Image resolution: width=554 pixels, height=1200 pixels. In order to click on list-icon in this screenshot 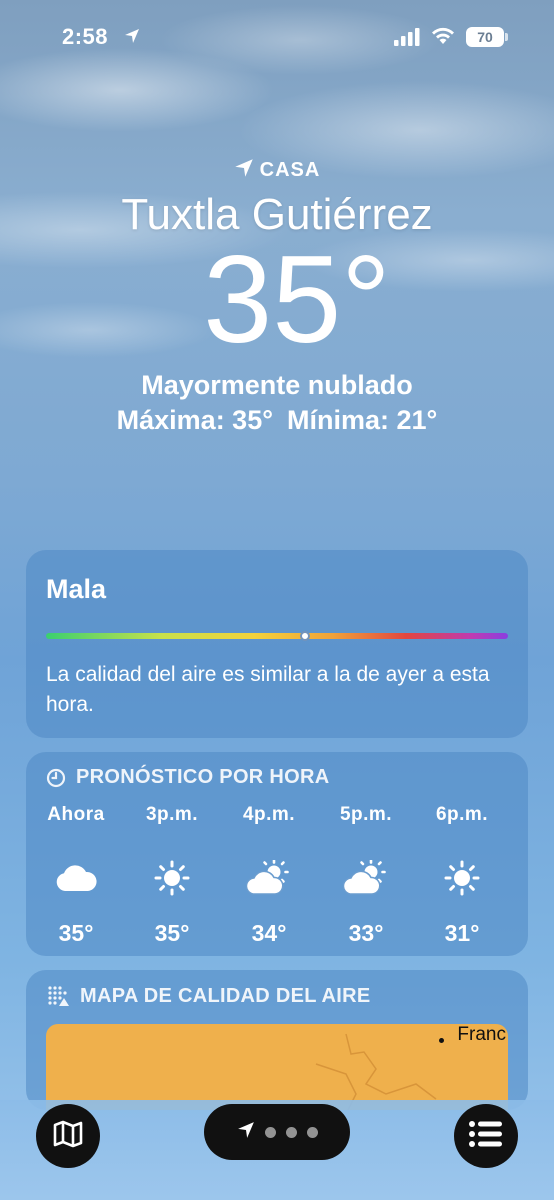, I will do `click(486, 1136)`.